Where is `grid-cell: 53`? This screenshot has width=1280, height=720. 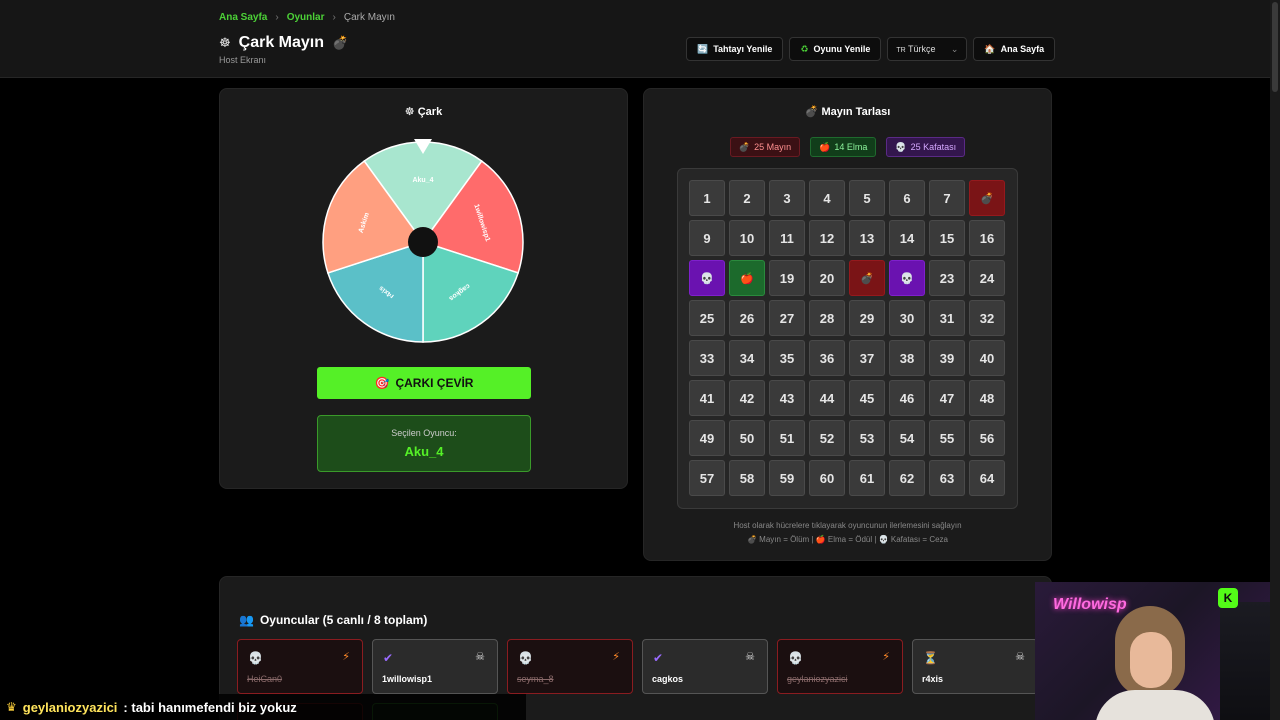 grid-cell: 53 is located at coordinates (867, 438).